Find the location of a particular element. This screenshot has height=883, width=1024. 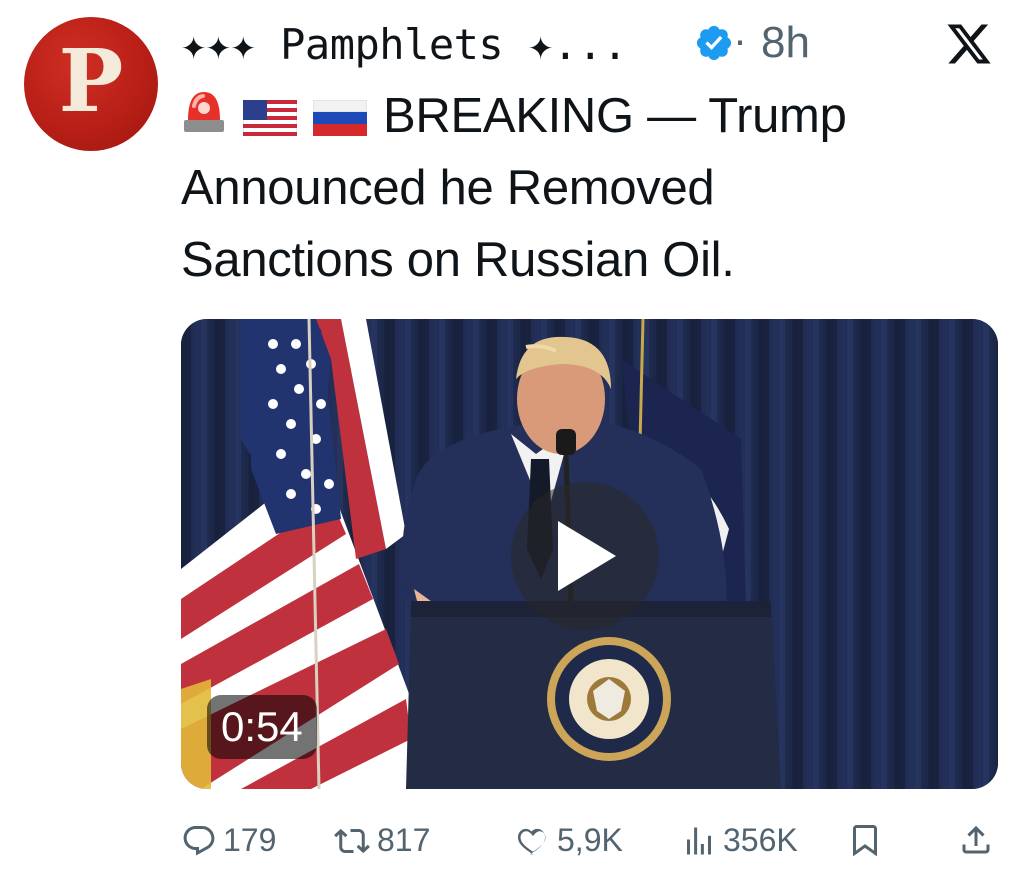

heart-icon is located at coordinates (531, 841).